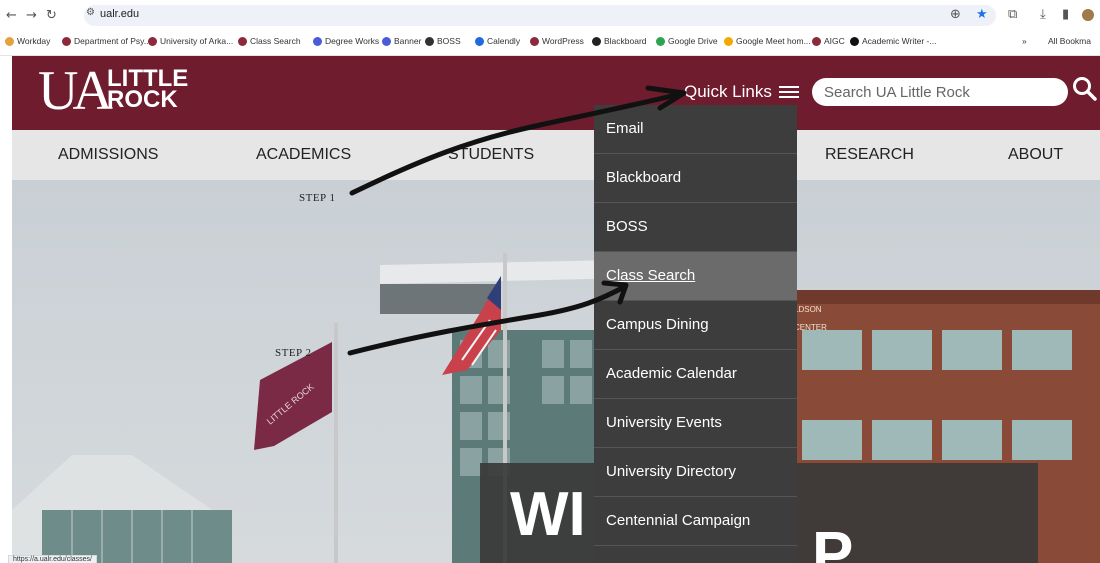 The height and width of the screenshot is (563, 1100). What do you see at coordinates (52, 559) in the screenshot?
I see `status-bar-url: https://a.ualr.edu/classes/` at bounding box center [52, 559].